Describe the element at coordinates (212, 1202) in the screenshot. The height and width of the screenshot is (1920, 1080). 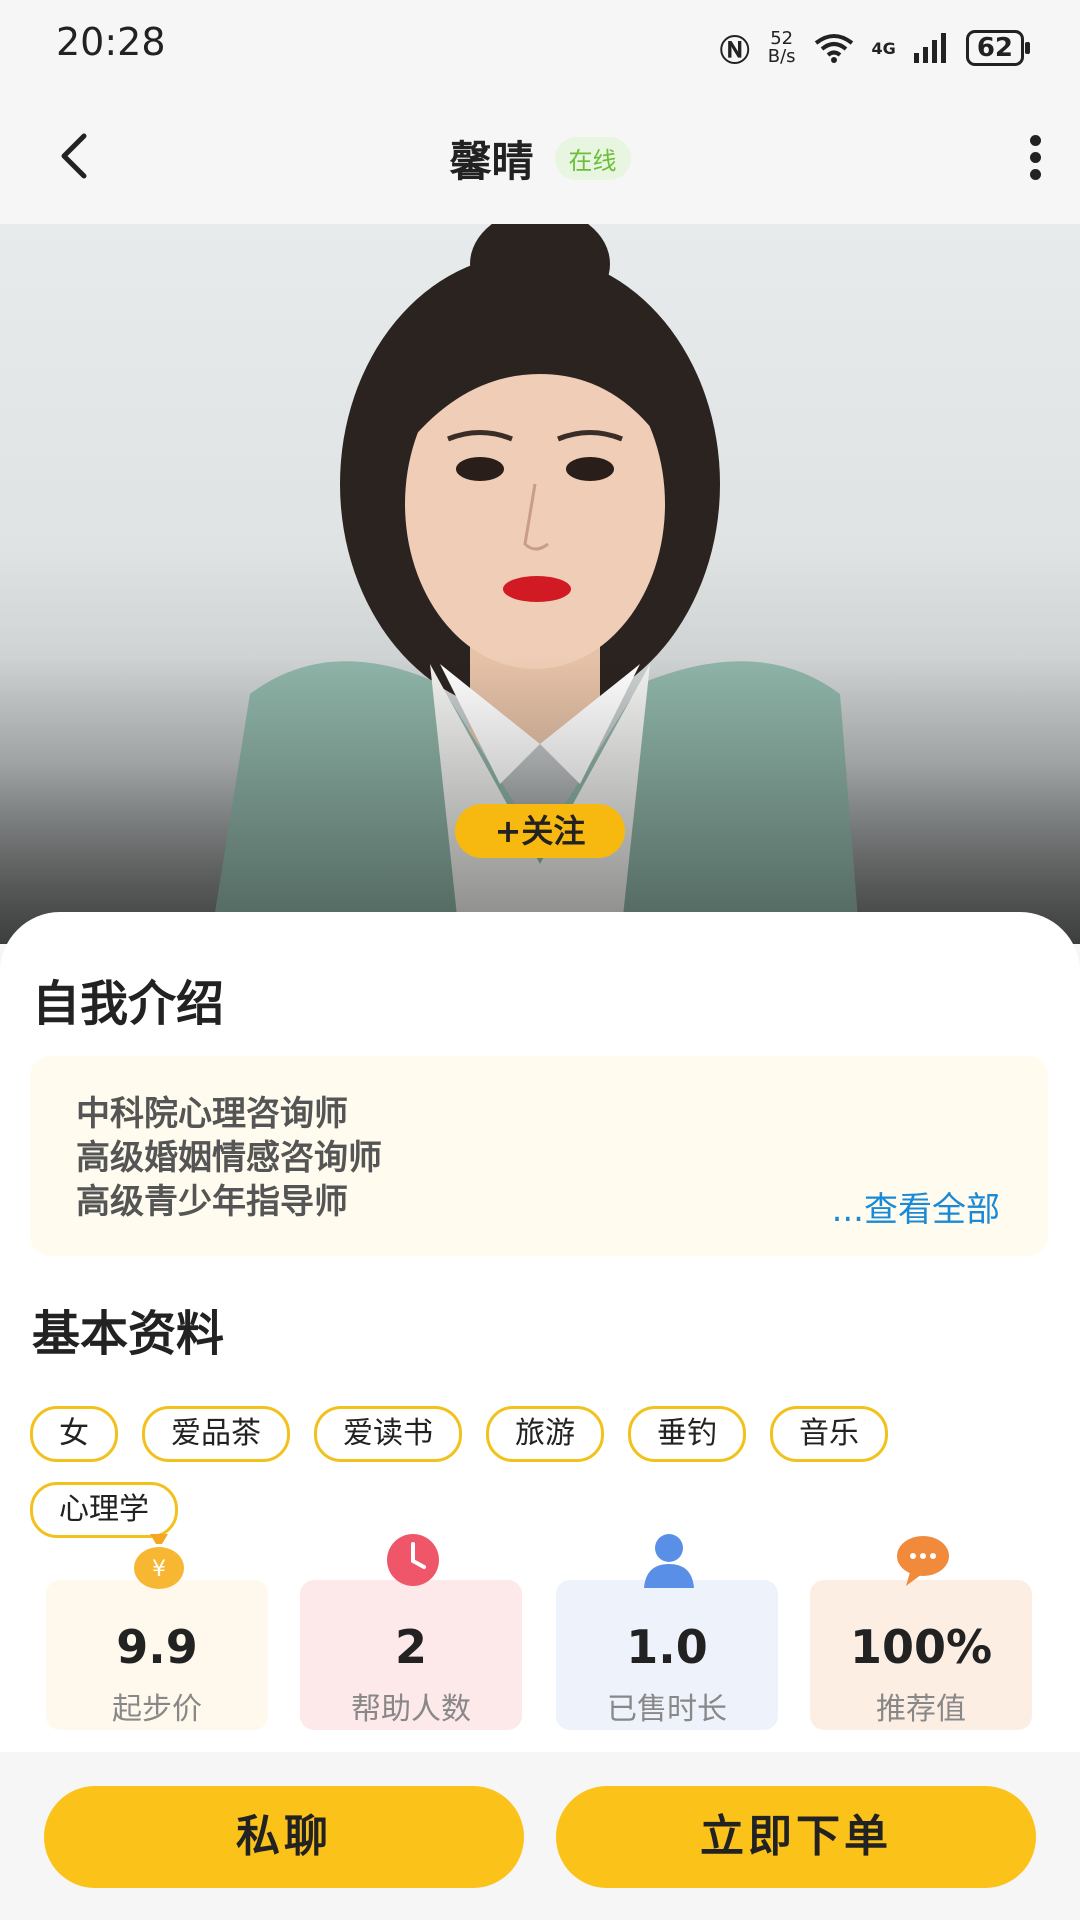
I see `intro-line: 高级青少年指导师` at that location.